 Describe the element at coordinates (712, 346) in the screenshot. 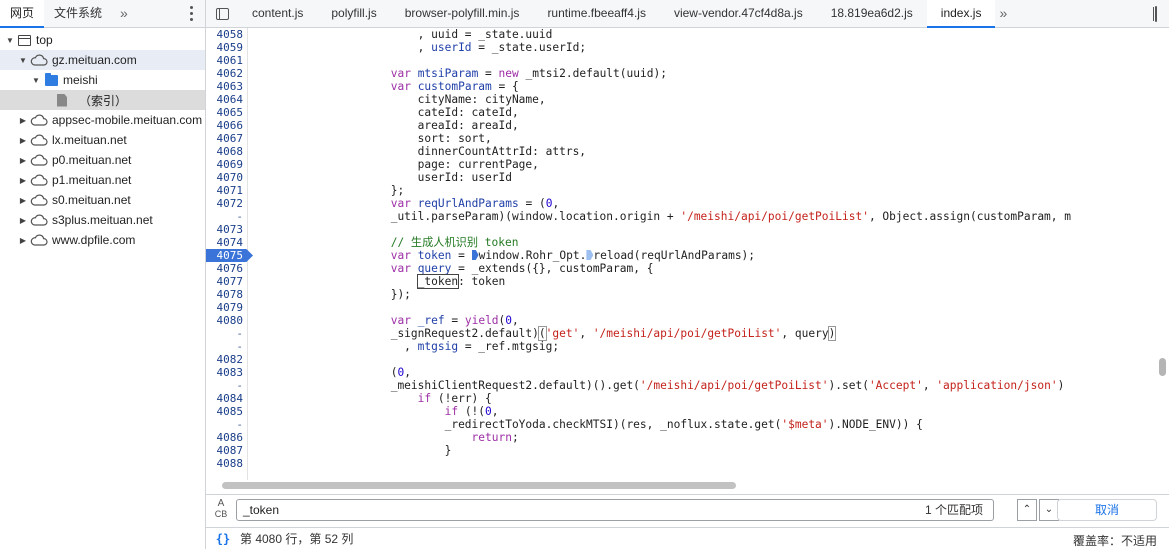

I see `code-line: , mtgsig = _ref.mtgsig;` at that location.